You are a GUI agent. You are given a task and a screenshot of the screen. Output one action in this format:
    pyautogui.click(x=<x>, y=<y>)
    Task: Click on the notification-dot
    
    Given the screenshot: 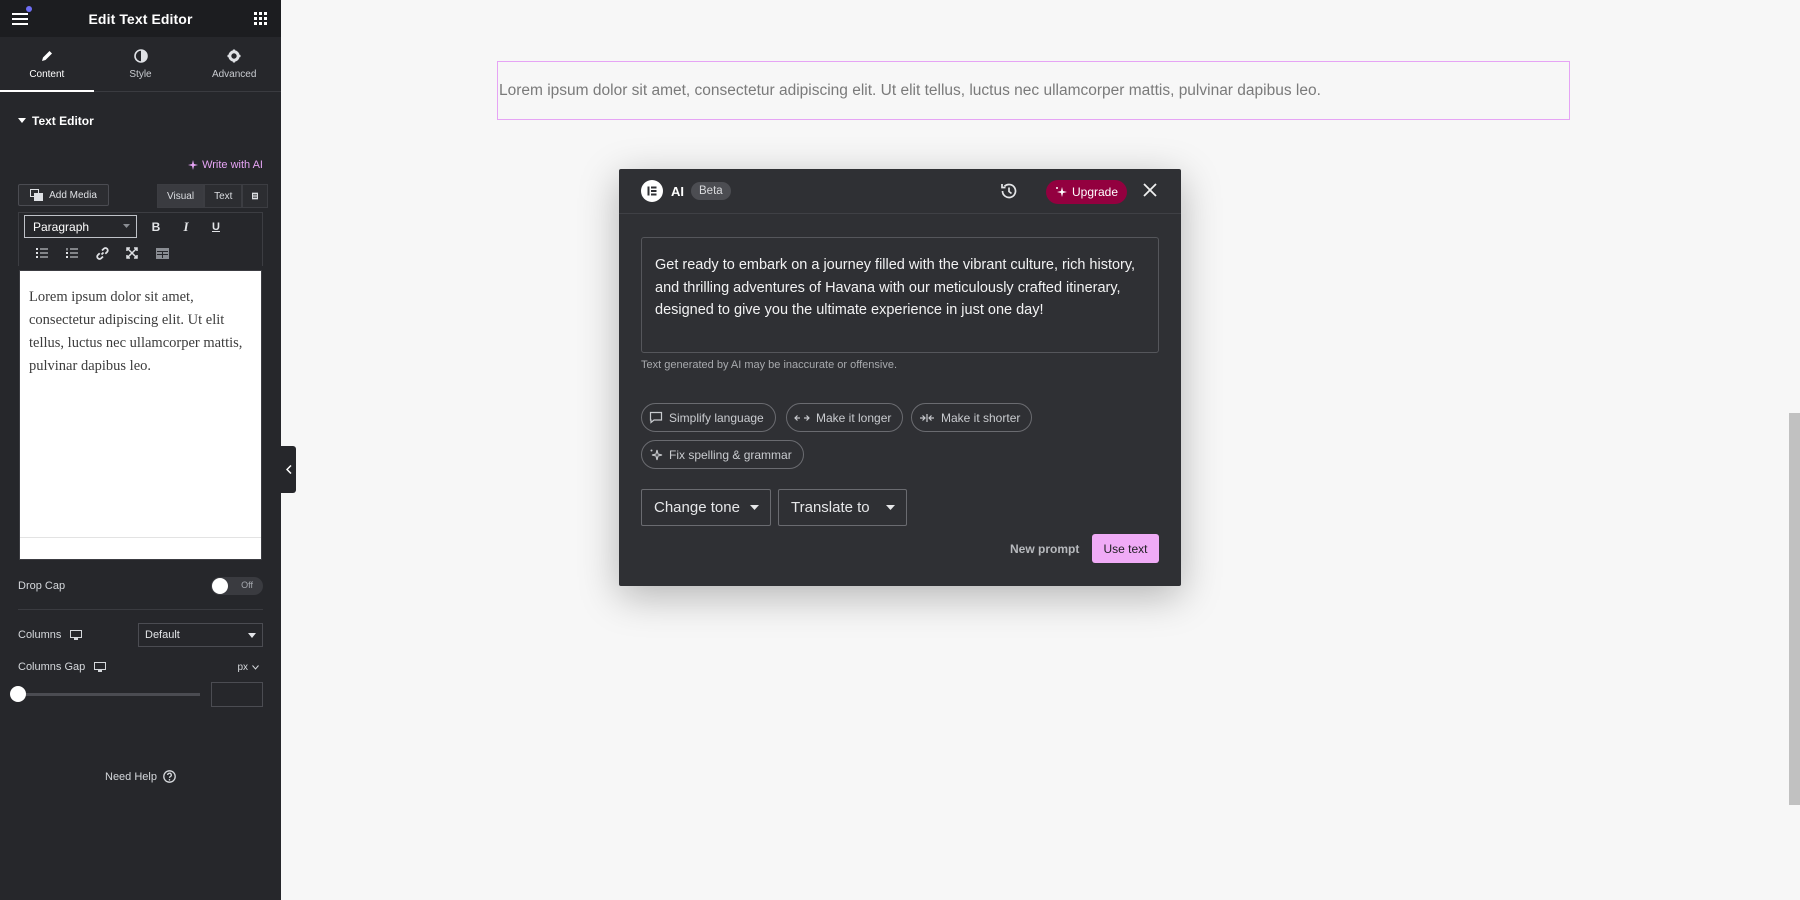 What is the action you would take?
    pyautogui.click(x=29, y=8)
    